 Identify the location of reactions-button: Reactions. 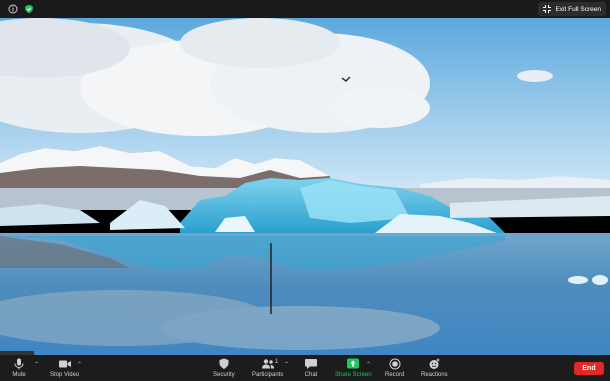
(434, 368).